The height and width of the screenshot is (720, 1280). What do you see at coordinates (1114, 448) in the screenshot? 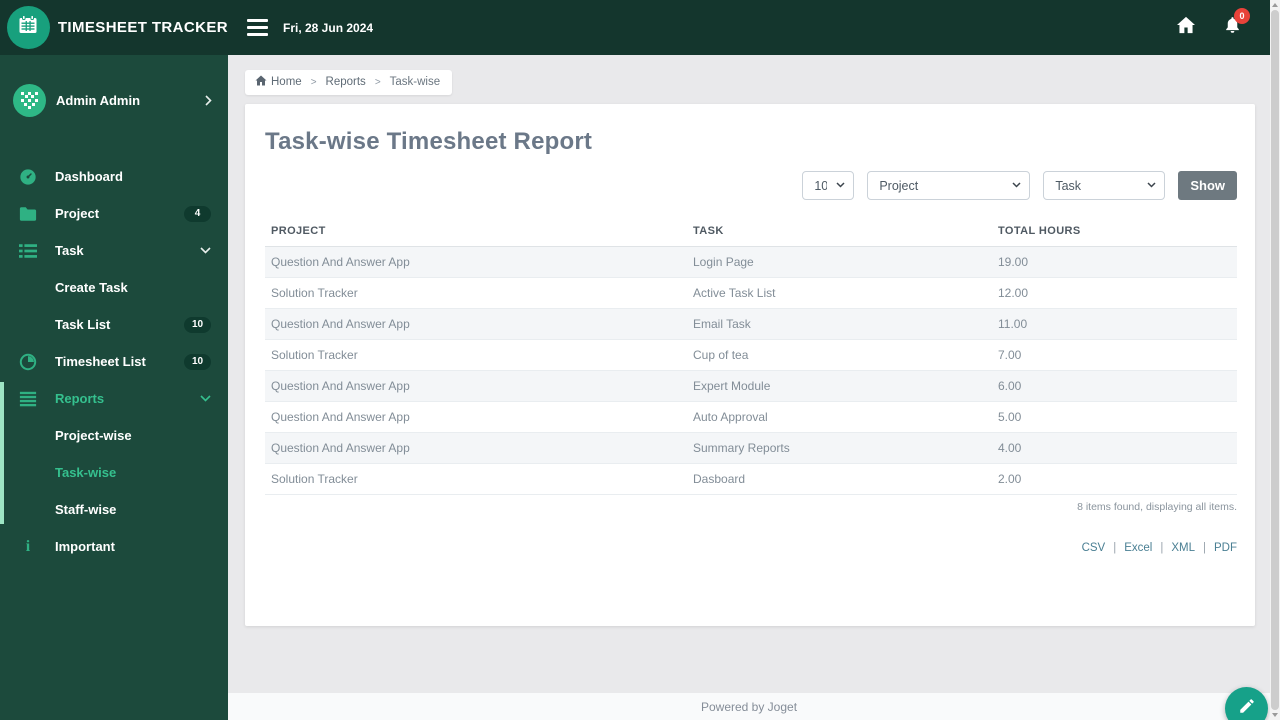
I see `cell-hours: 4.00` at bounding box center [1114, 448].